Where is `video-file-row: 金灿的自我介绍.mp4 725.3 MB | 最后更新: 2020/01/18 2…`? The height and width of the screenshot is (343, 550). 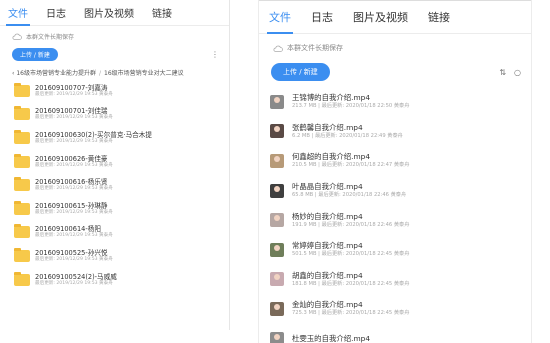 video-file-row: 金灿的自我介绍.mp4 725.3 MB | 最后更新: 2020/01/18 2… is located at coordinates (395, 309).